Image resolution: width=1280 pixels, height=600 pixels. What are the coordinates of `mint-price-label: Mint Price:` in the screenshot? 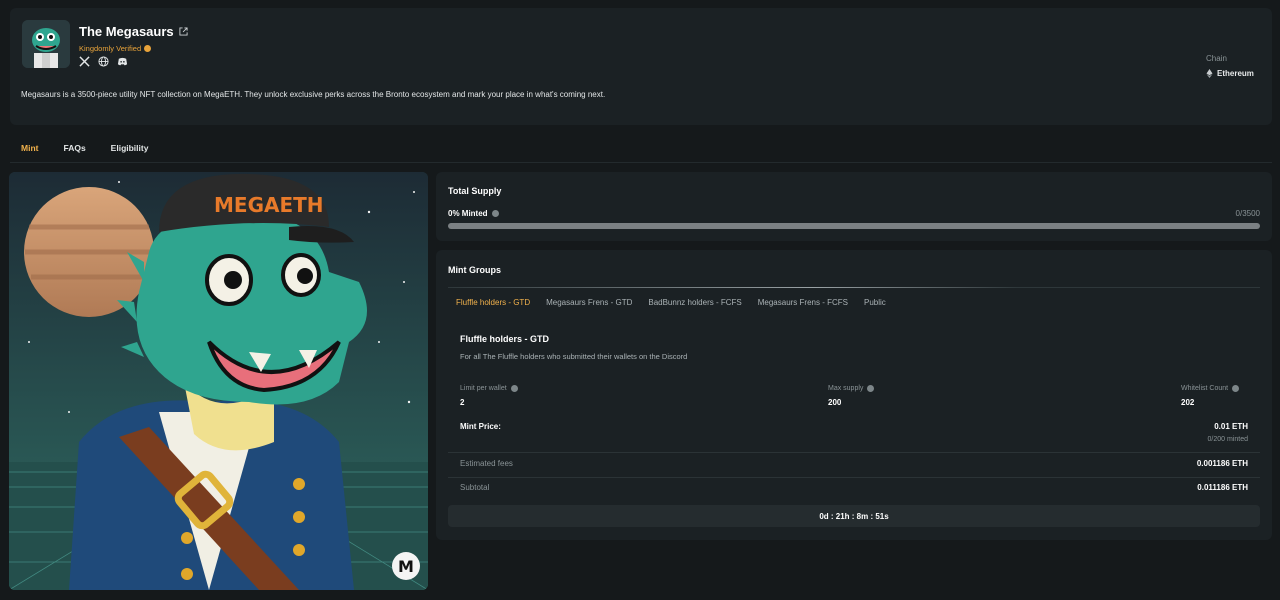 It's located at (480, 426).